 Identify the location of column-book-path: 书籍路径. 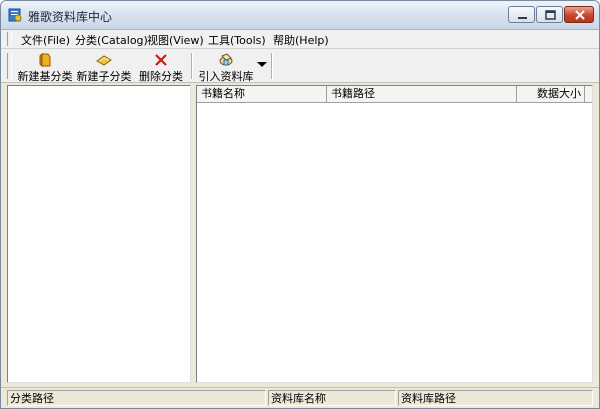
(422, 94).